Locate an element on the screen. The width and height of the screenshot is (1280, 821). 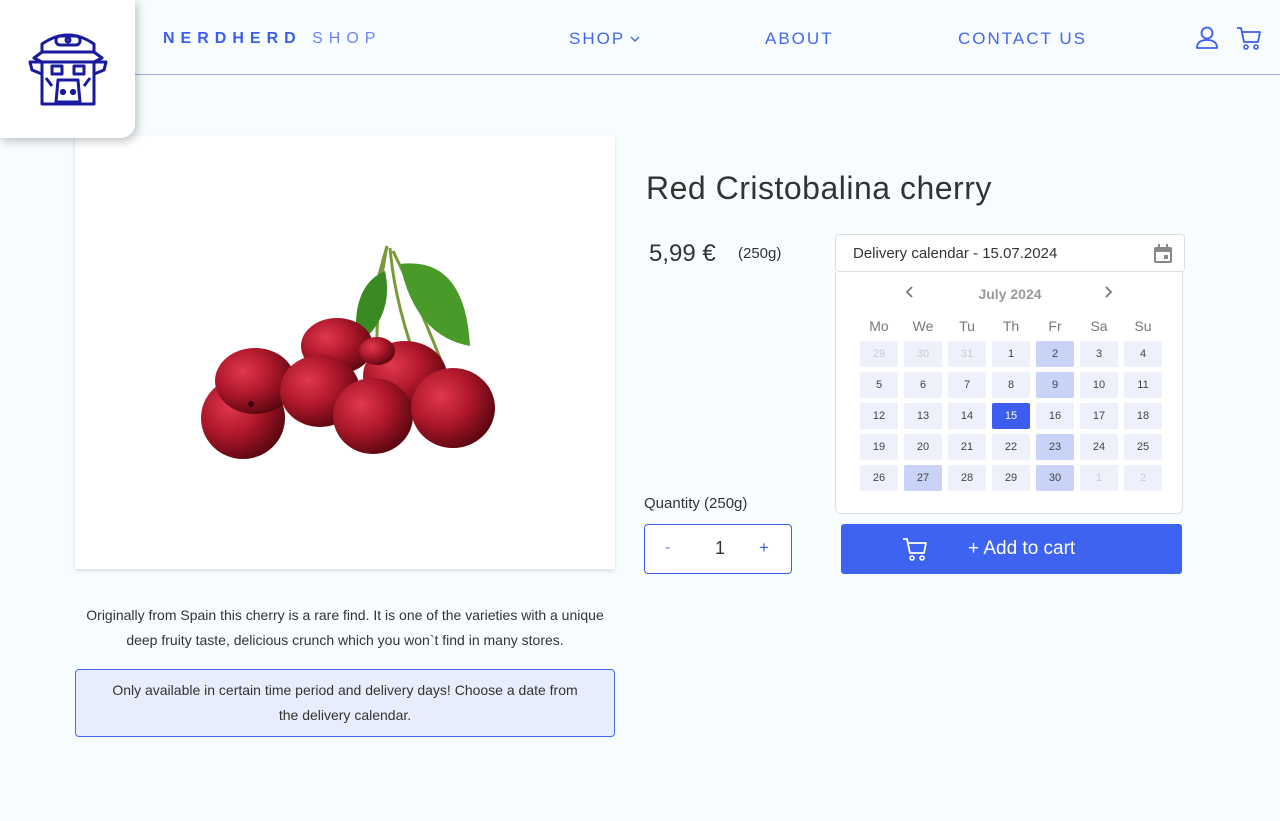
calendar-day: 27 is located at coordinates (923, 478).